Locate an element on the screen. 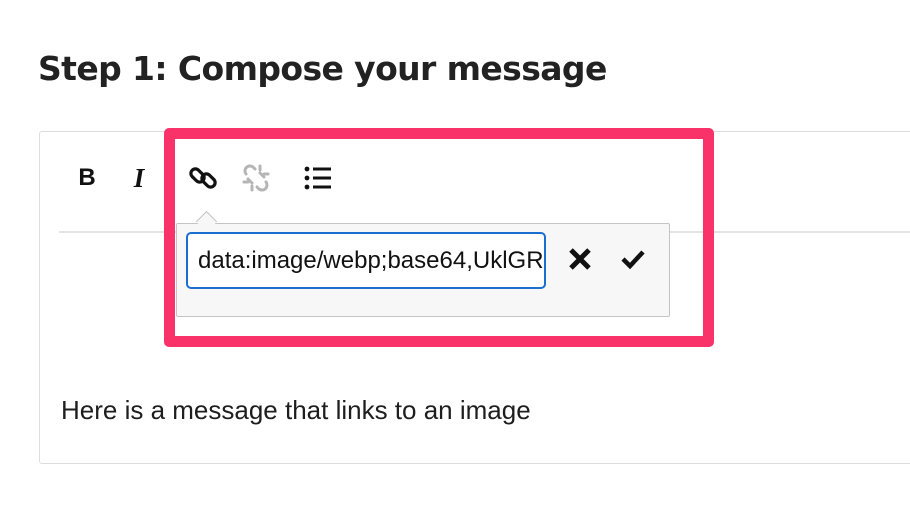 Image resolution: width=910 pixels, height=507 pixels. confirm-link-button is located at coordinates (633, 259).